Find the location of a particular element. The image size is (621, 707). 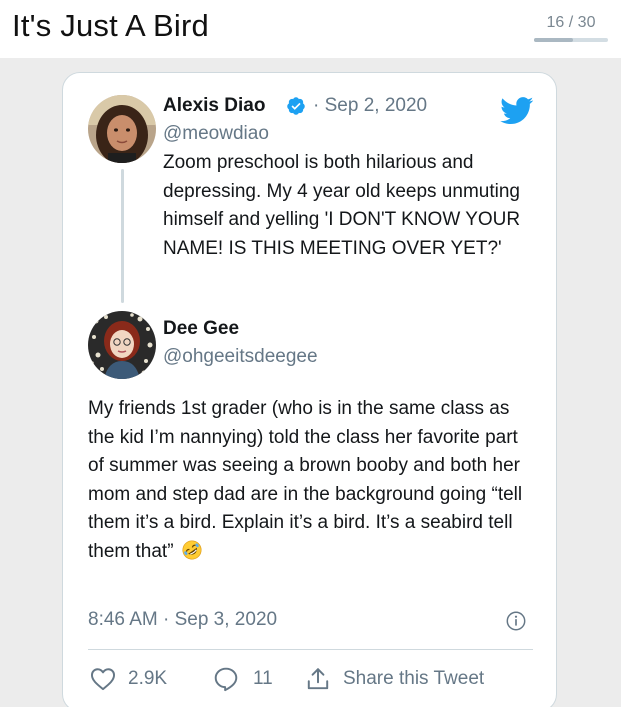

share-upload-icon is located at coordinates (318, 679).